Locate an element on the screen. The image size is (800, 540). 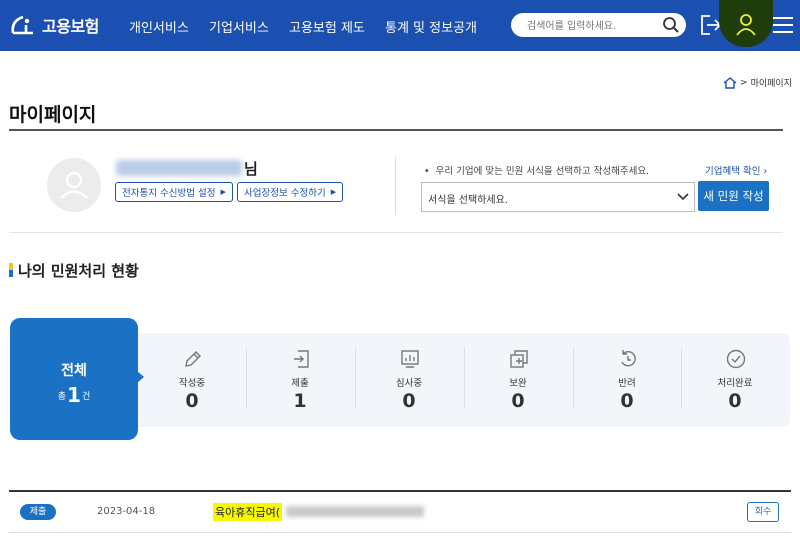
new-petition-button: 새 민원 작성 is located at coordinates (733, 196).